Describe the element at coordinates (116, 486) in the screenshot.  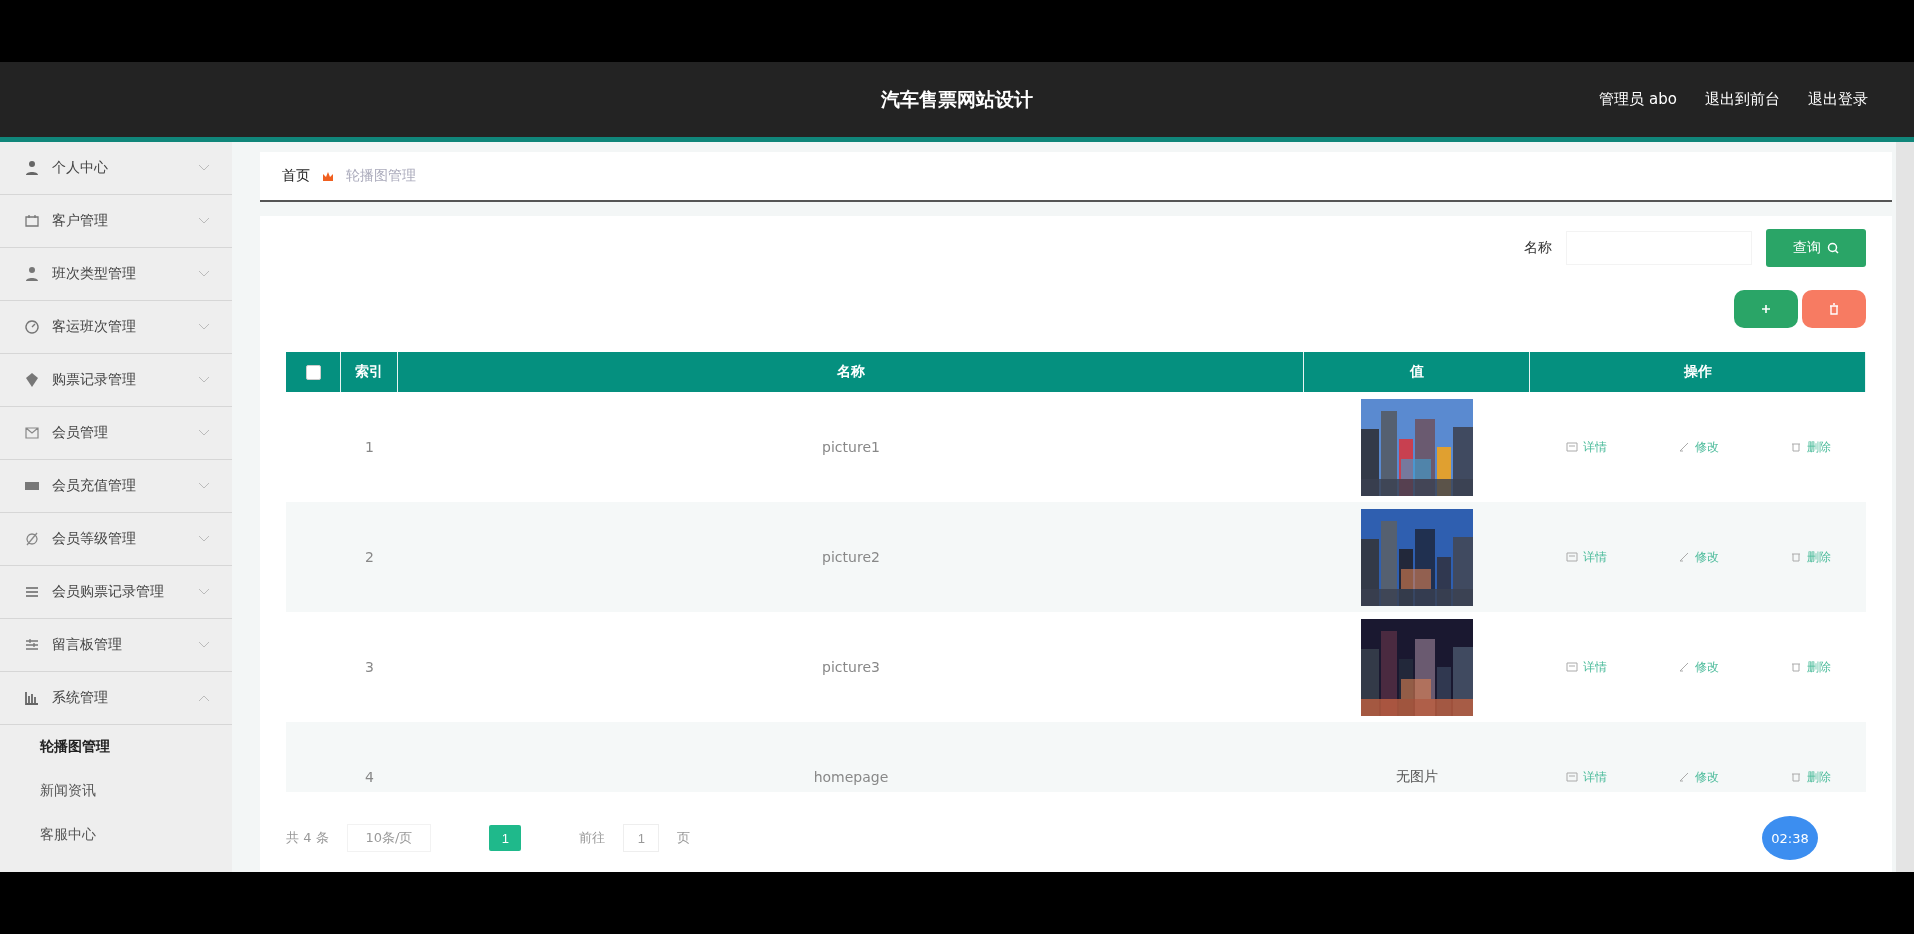
I see `sidebar-item: 会员充值管理` at that location.